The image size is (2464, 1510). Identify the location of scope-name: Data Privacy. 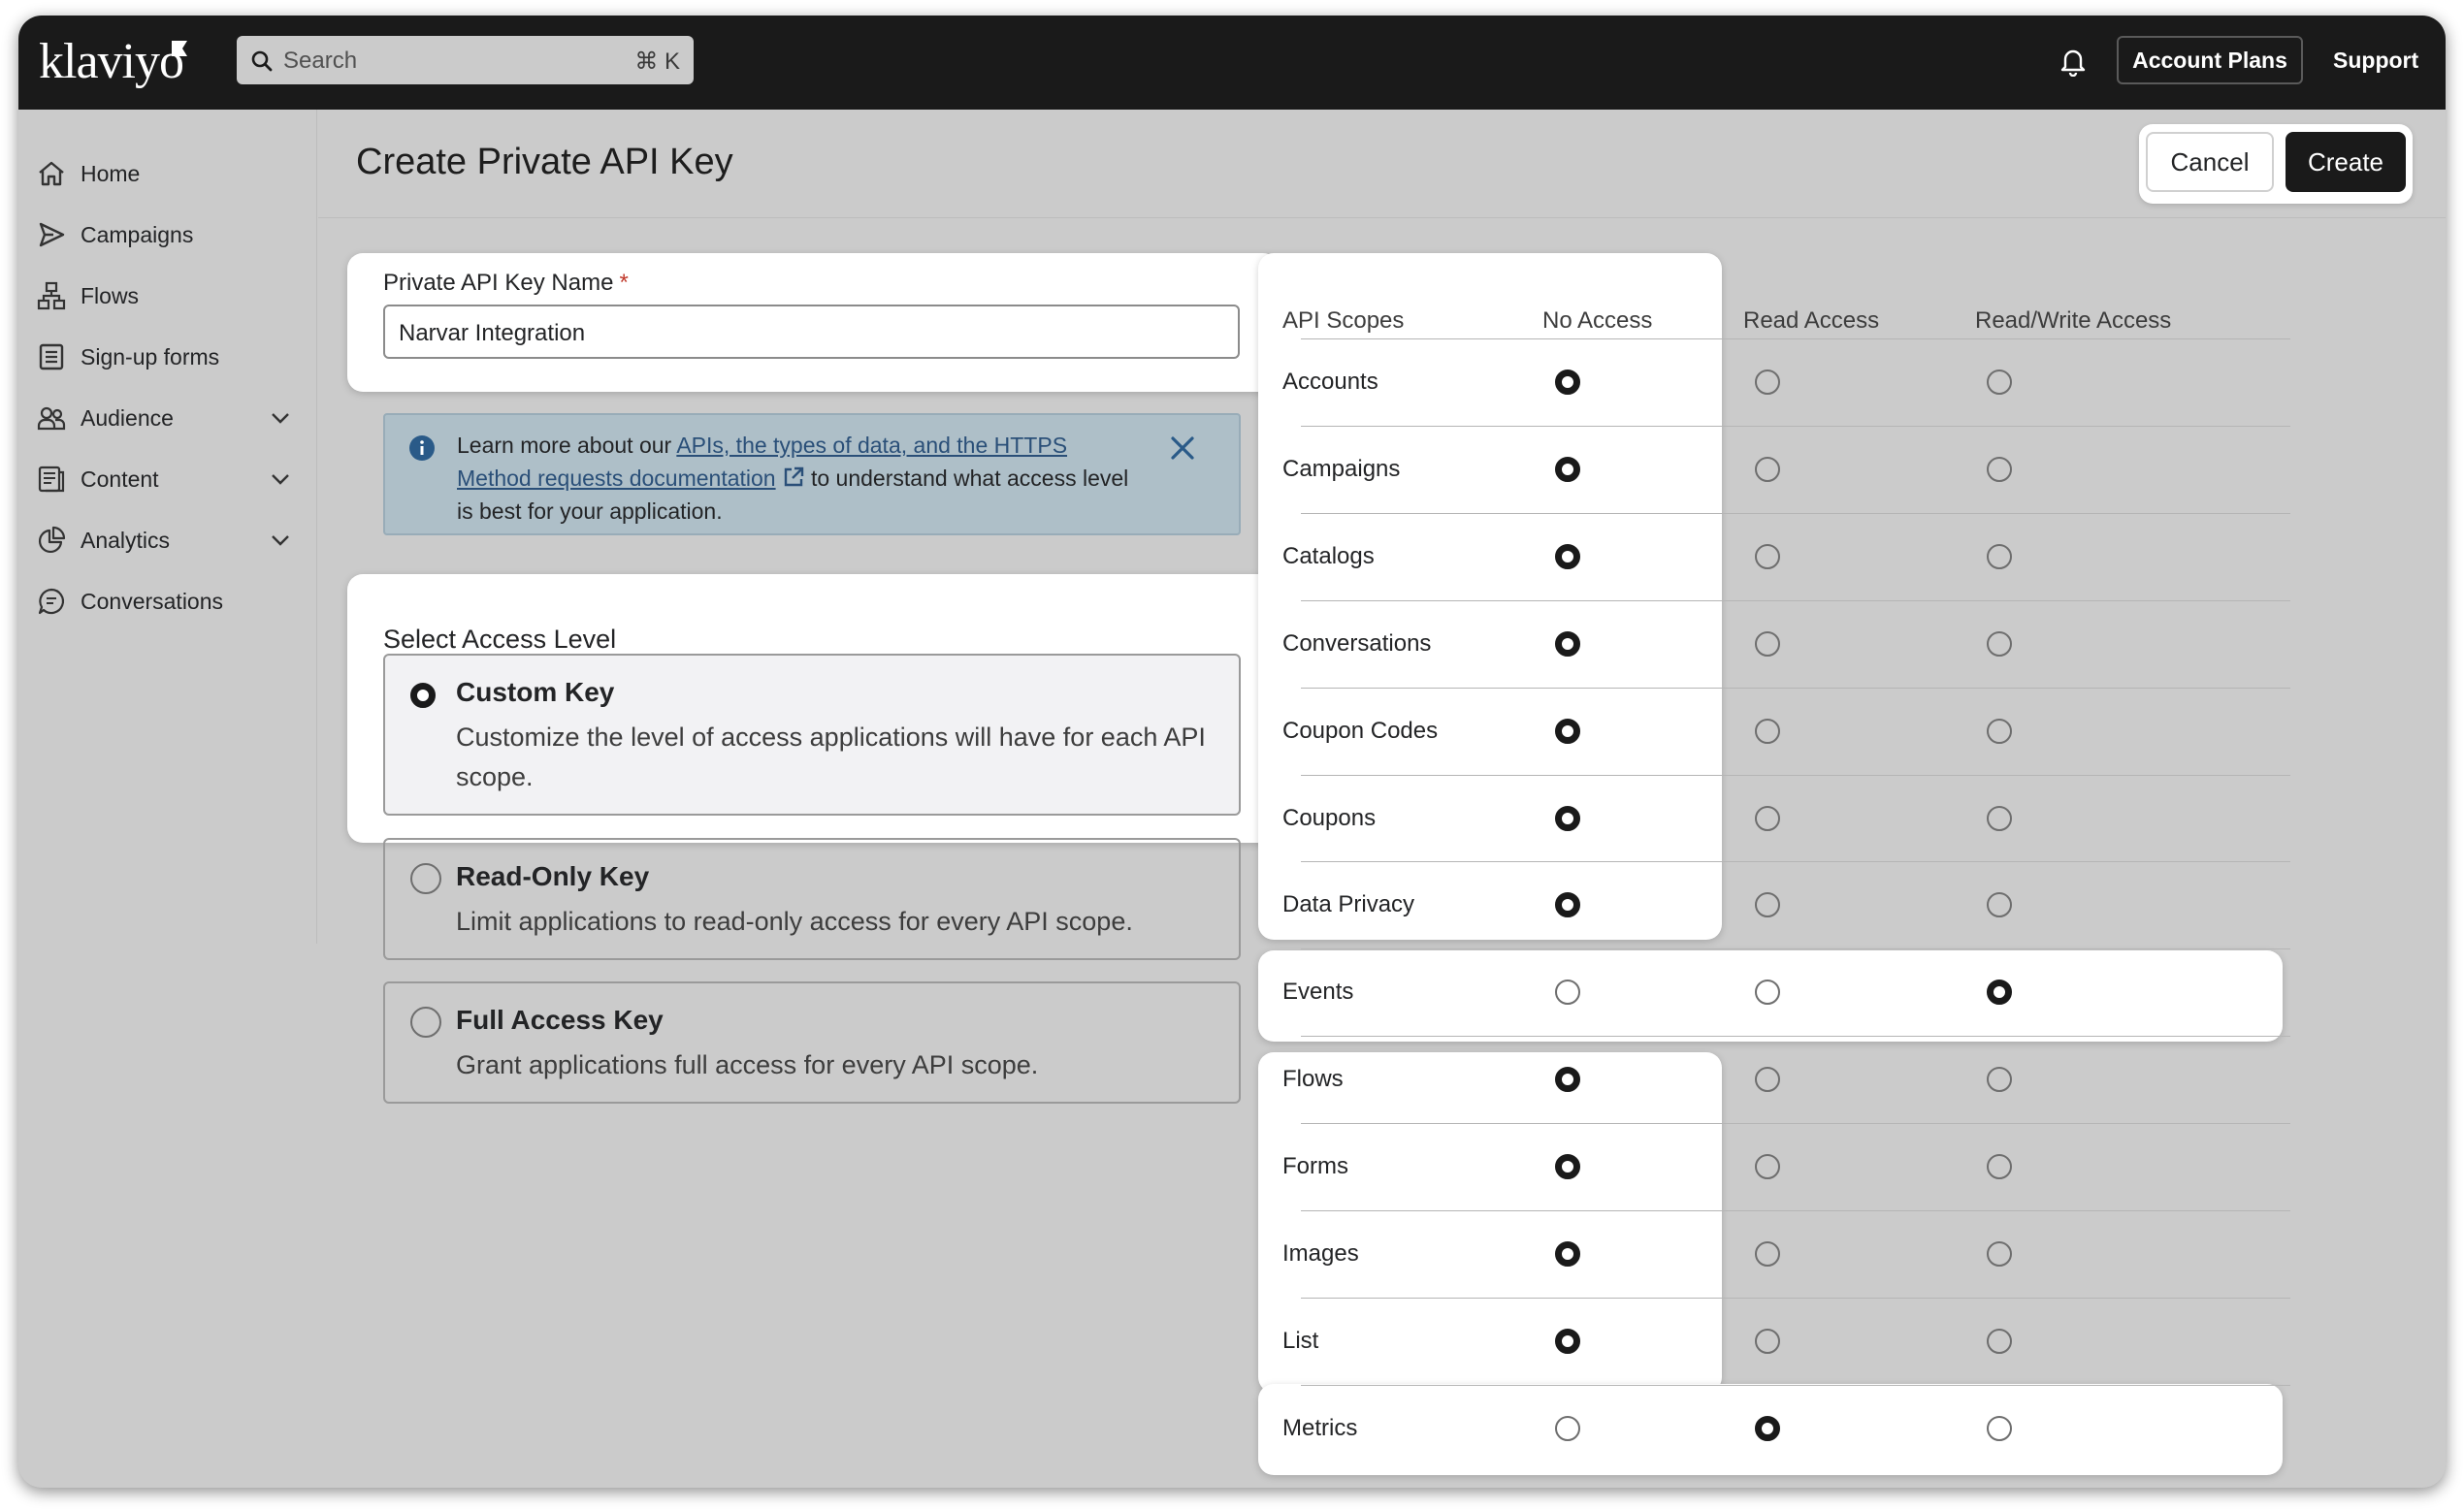
(1349, 904).